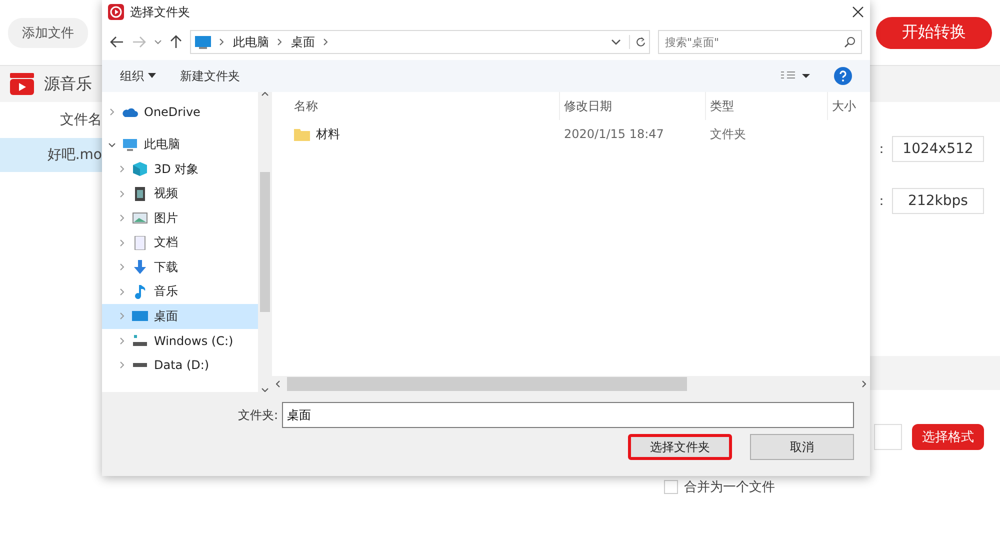  I want to click on forward-arrow-icon, so click(139, 42).